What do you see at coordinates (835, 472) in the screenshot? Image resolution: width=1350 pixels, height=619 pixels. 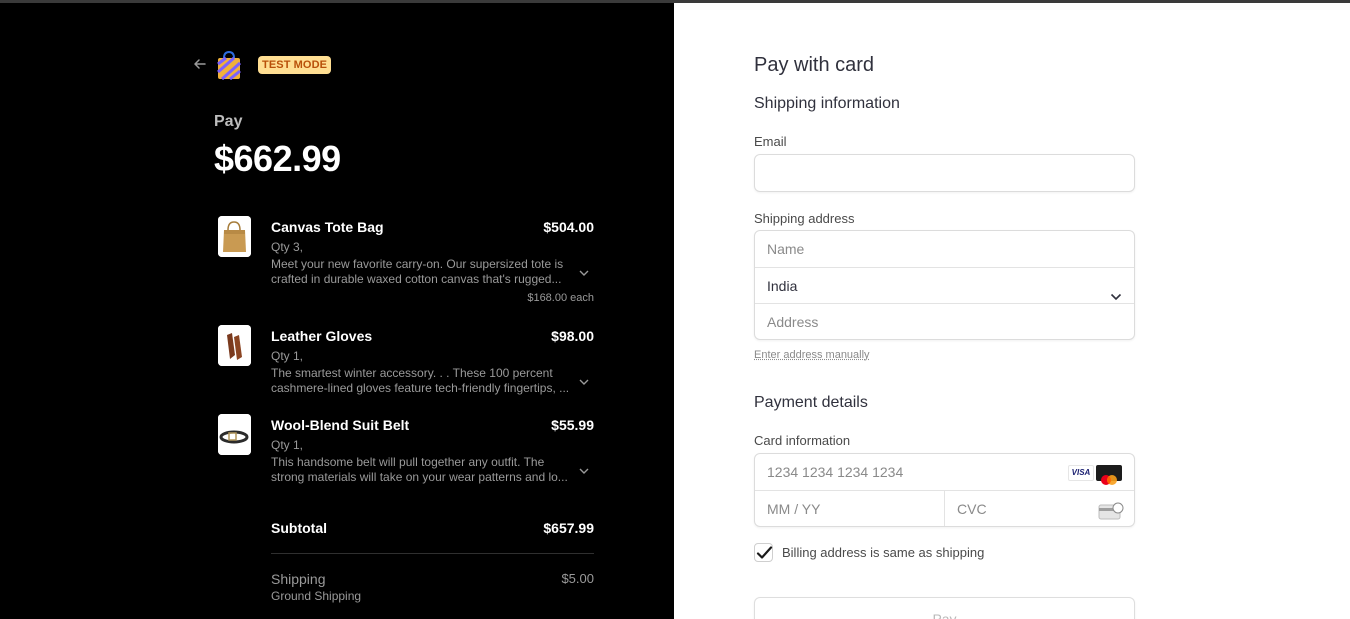 I see `card-number-placeholder: 1234 1234 1234 1234` at bounding box center [835, 472].